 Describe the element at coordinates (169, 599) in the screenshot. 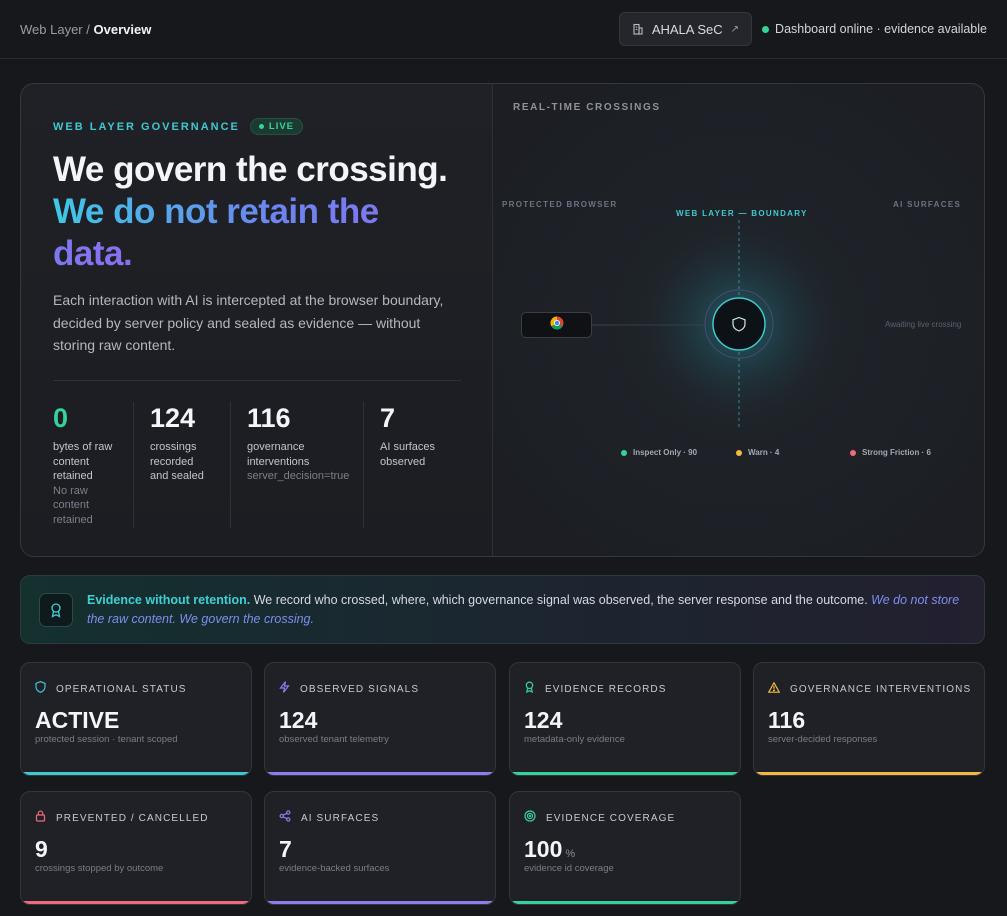

I see `banner-strong: Evidence without retention.` at that location.